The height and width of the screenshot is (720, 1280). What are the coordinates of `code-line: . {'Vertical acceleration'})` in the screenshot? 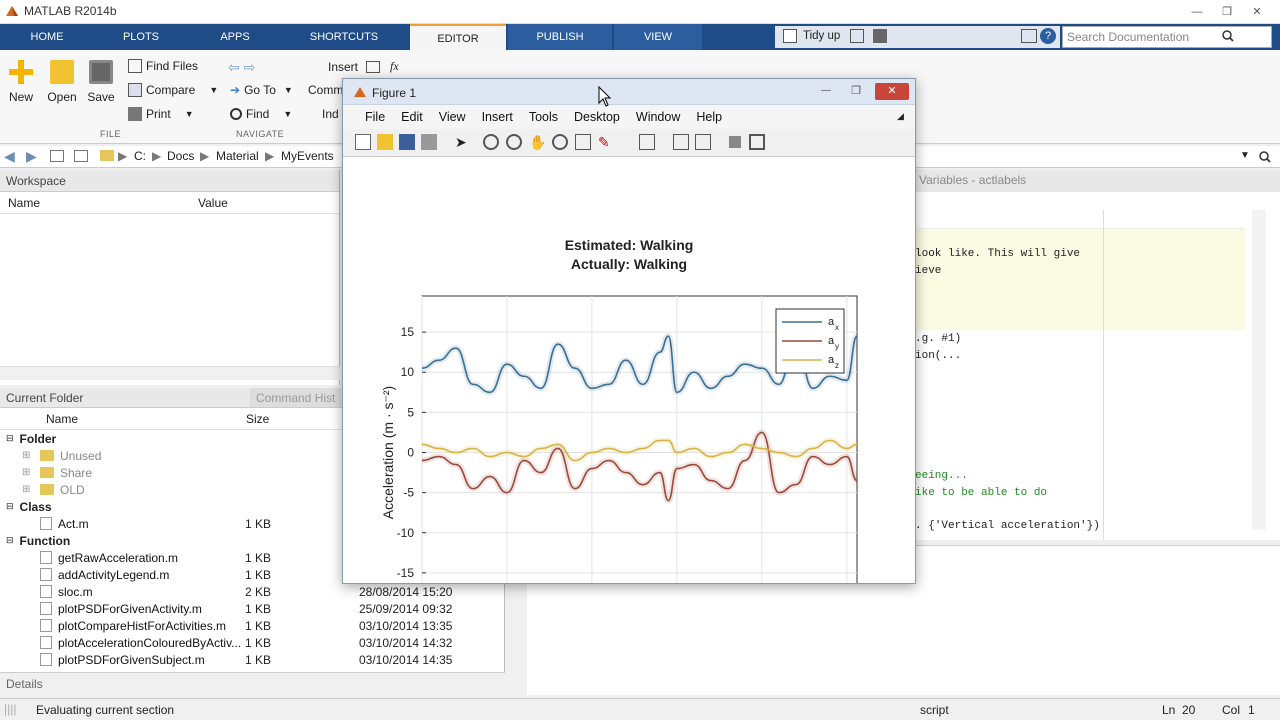 It's located at (1007, 526).